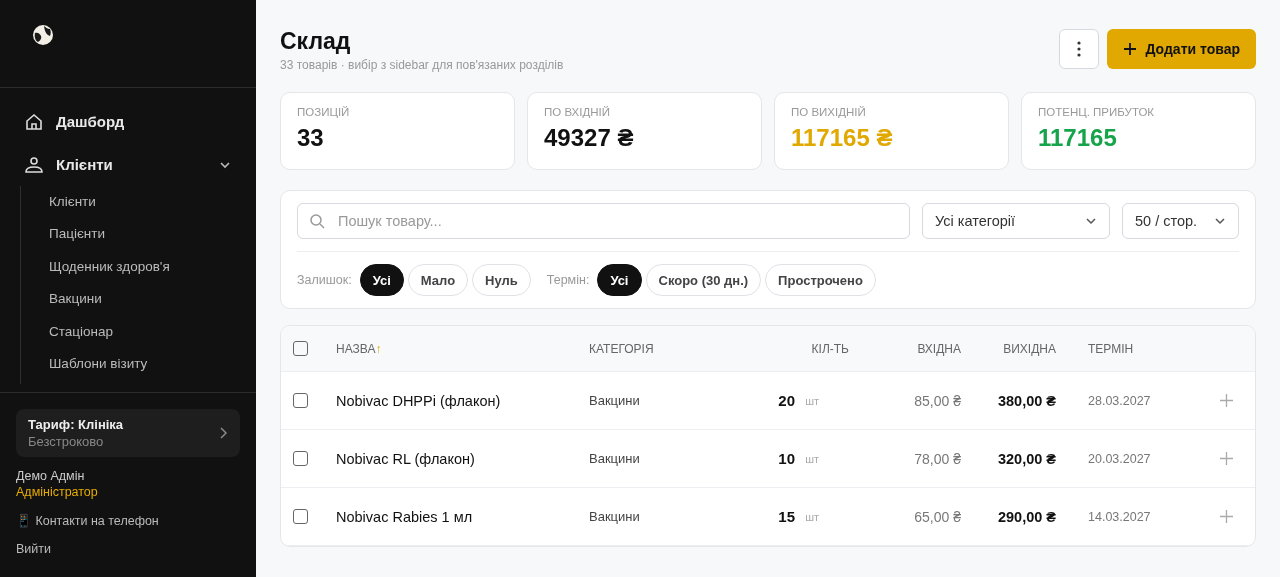  What do you see at coordinates (66, 442) in the screenshot?
I see `plan-subtitle: Безстроково` at bounding box center [66, 442].